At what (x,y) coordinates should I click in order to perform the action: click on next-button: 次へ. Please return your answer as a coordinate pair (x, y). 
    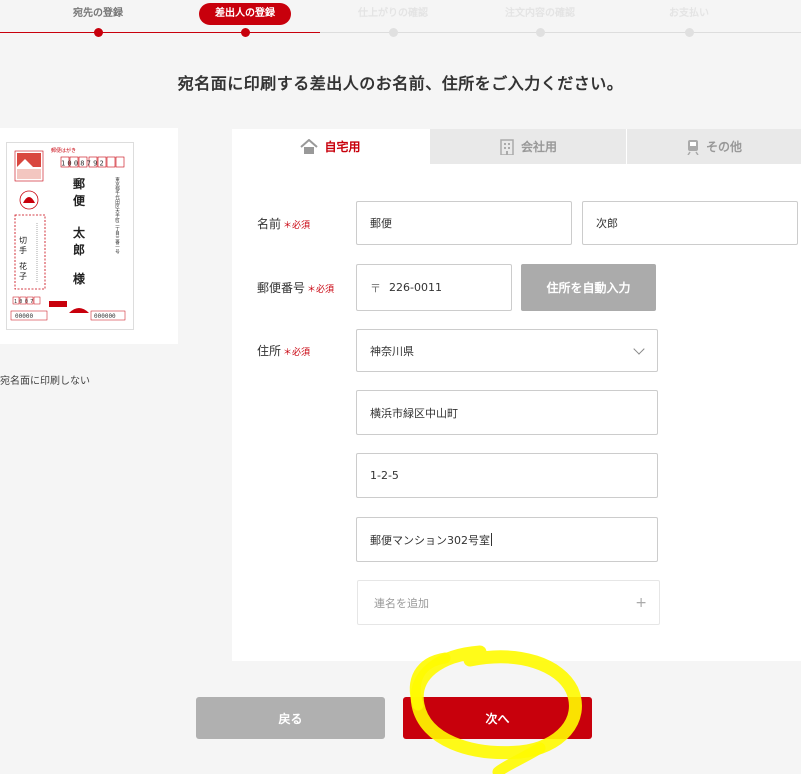
    Looking at the image, I should click on (497, 718).